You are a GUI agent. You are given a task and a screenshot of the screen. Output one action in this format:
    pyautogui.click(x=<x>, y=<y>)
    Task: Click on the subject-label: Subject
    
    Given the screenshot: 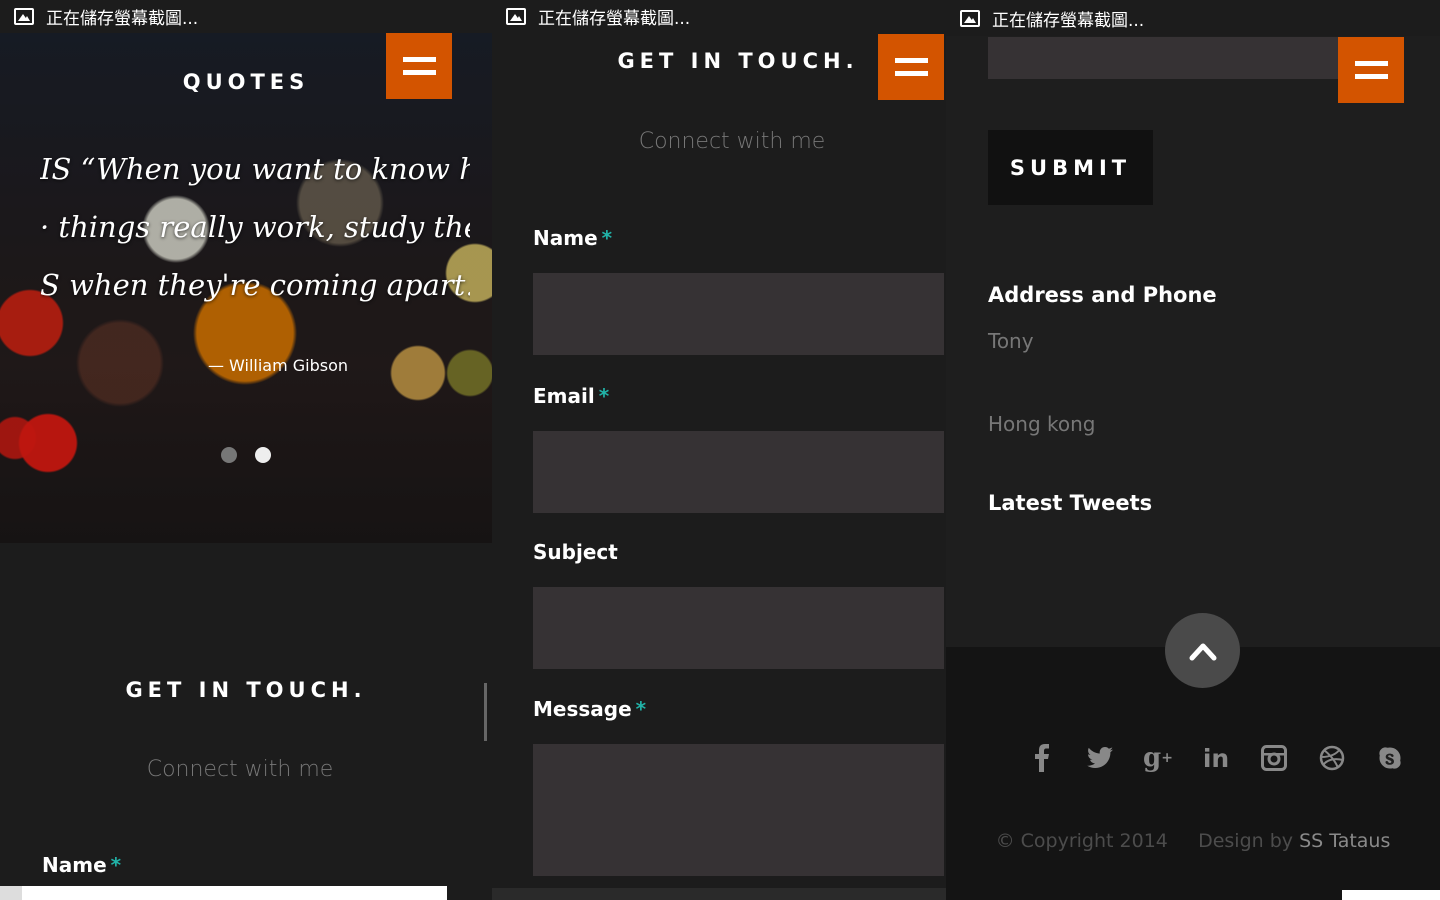 What is the action you would take?
    pyautogui.click(x=575, y=552)
    